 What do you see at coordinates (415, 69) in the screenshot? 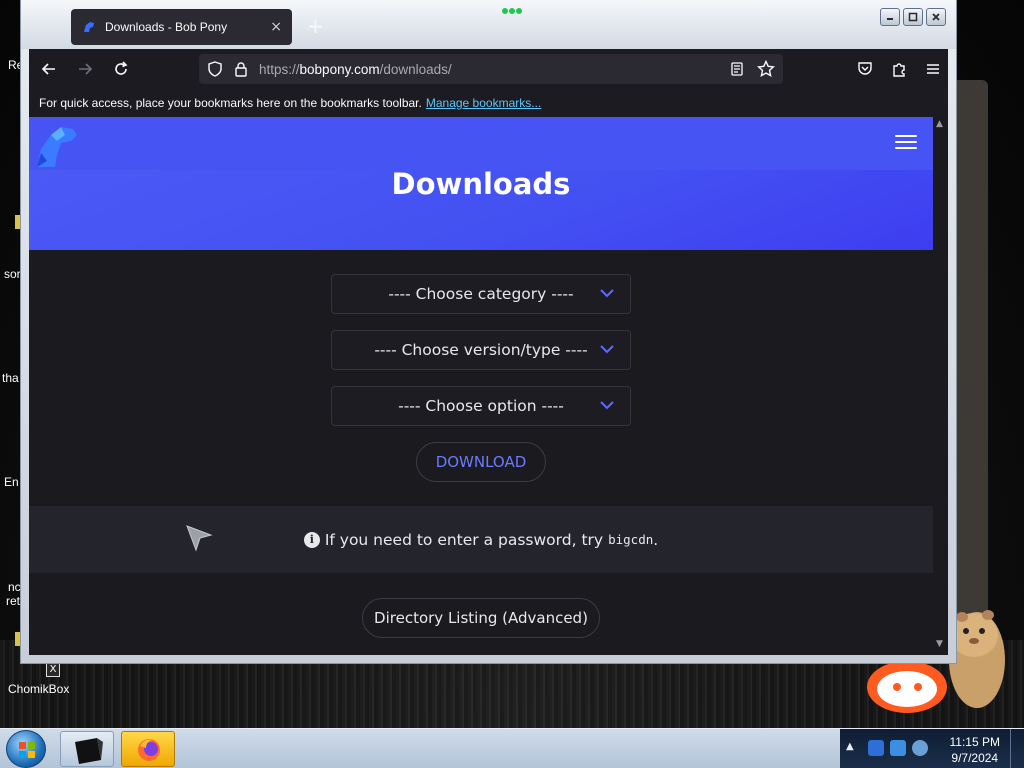
I see `url-path: /downloads/` at bounding box center [415, 69].